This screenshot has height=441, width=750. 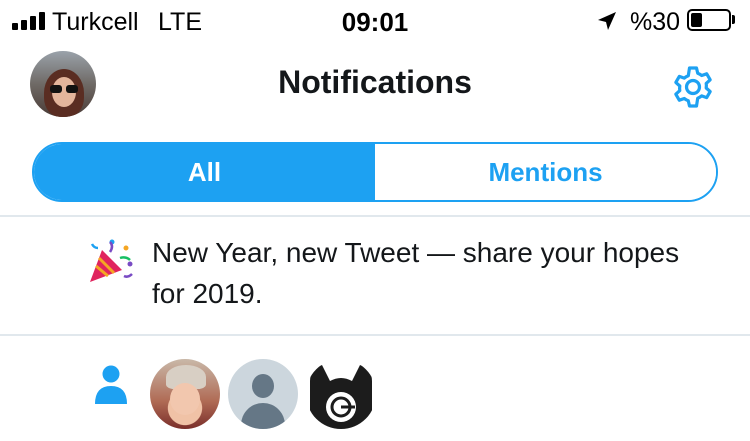 I want to click on tab-all: All, so click(x=204, y=172).